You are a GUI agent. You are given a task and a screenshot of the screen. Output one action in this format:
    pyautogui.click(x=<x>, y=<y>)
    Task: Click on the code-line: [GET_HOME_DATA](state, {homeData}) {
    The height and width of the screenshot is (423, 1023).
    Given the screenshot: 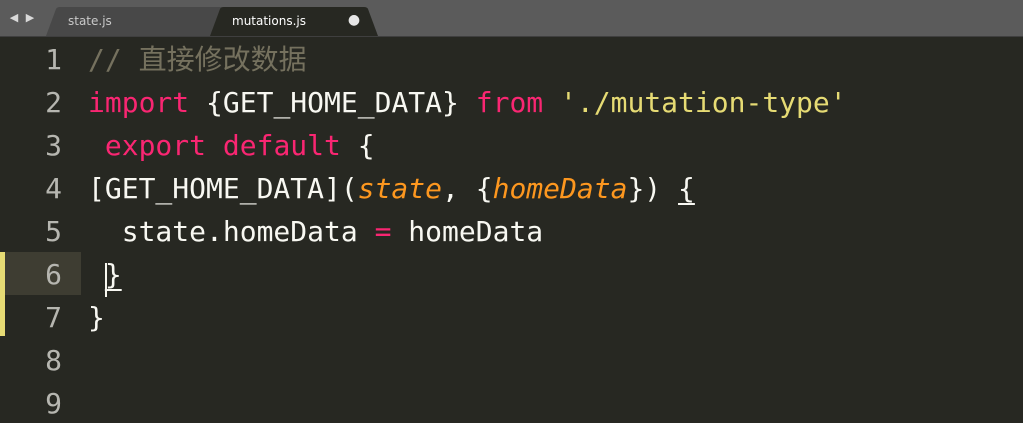 What is the action you would take?
    pyautogui.click(x=391, y=188)
    